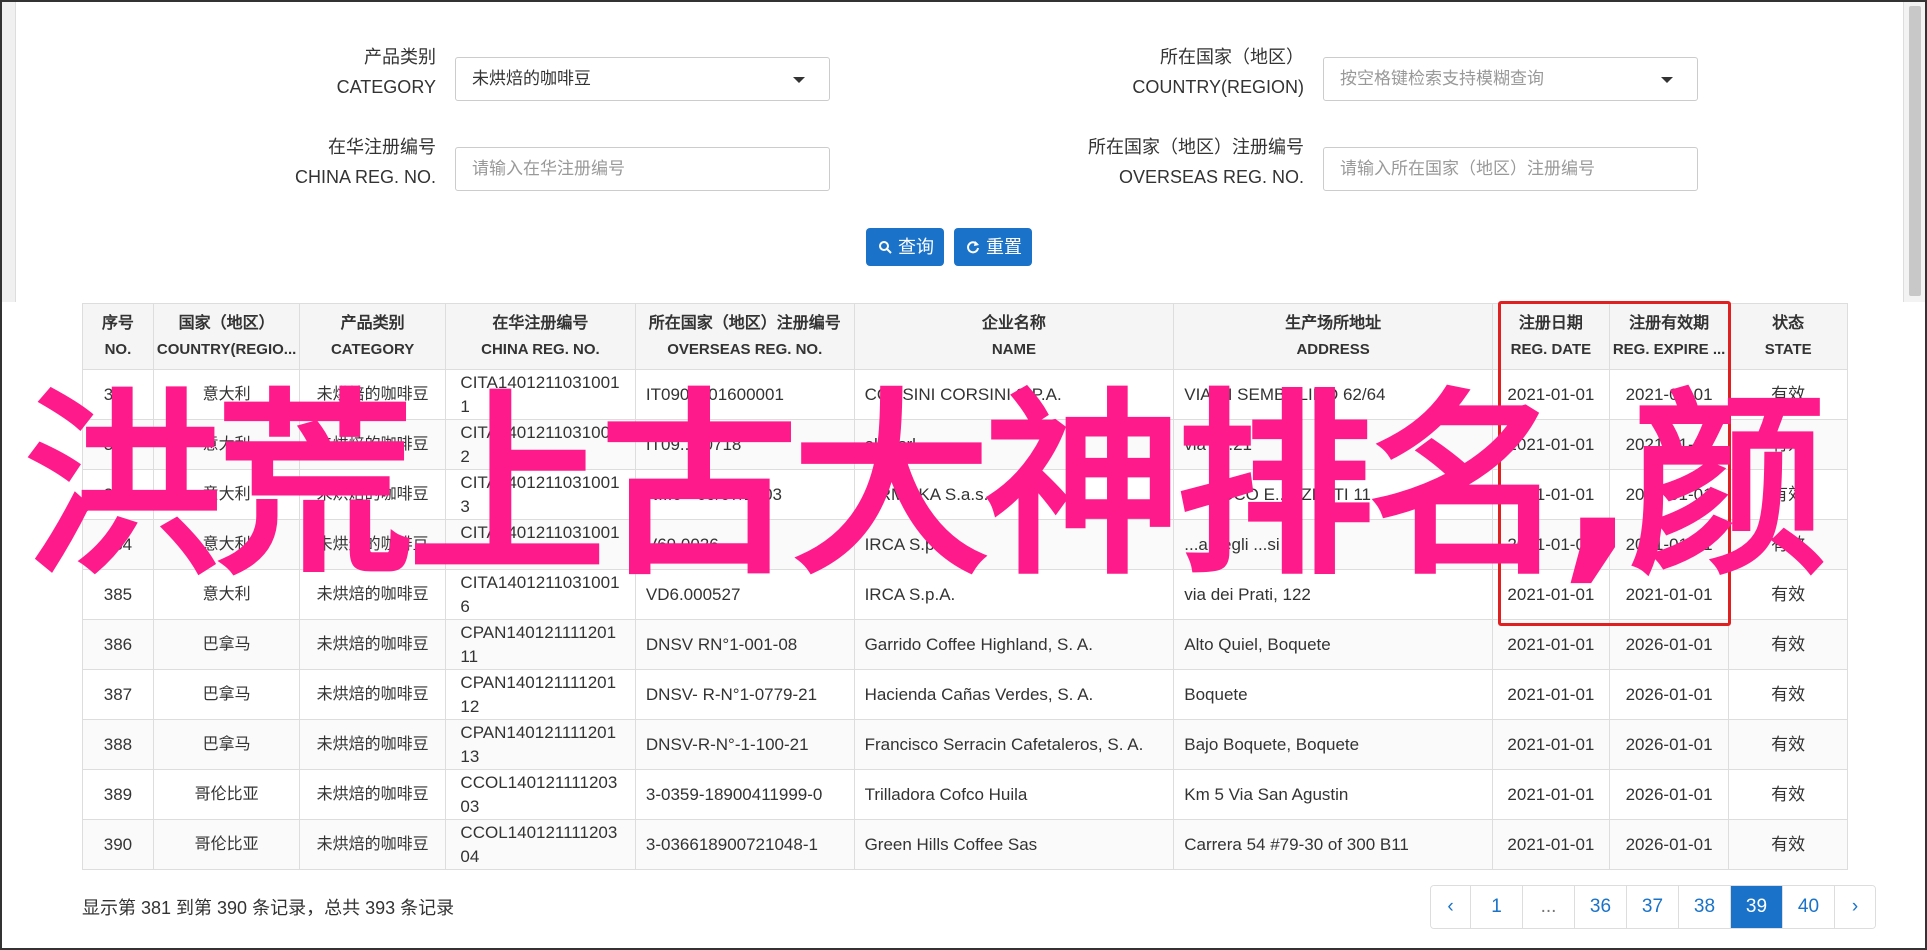 The width and height of the screenshot is (1927, 950). I want to click on search-icon, so click(885, 247).